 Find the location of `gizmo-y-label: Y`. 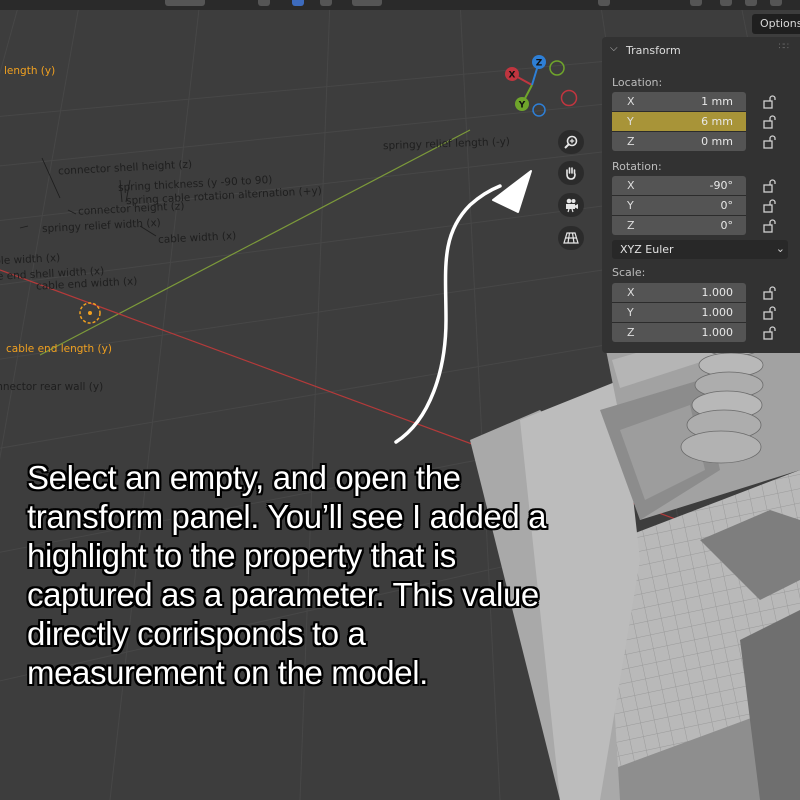

gizmo-y-label: Y is located at coordinates (522, 106).